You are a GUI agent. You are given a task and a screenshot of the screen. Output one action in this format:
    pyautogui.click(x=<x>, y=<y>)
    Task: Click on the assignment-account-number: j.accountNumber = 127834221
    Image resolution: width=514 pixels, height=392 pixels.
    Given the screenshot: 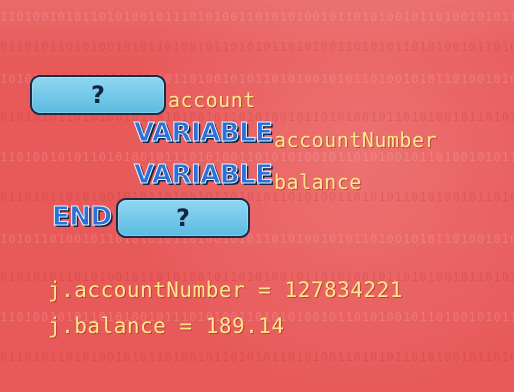 What is the action you would take?
    pyautogui.click(x=225, y=290)
    